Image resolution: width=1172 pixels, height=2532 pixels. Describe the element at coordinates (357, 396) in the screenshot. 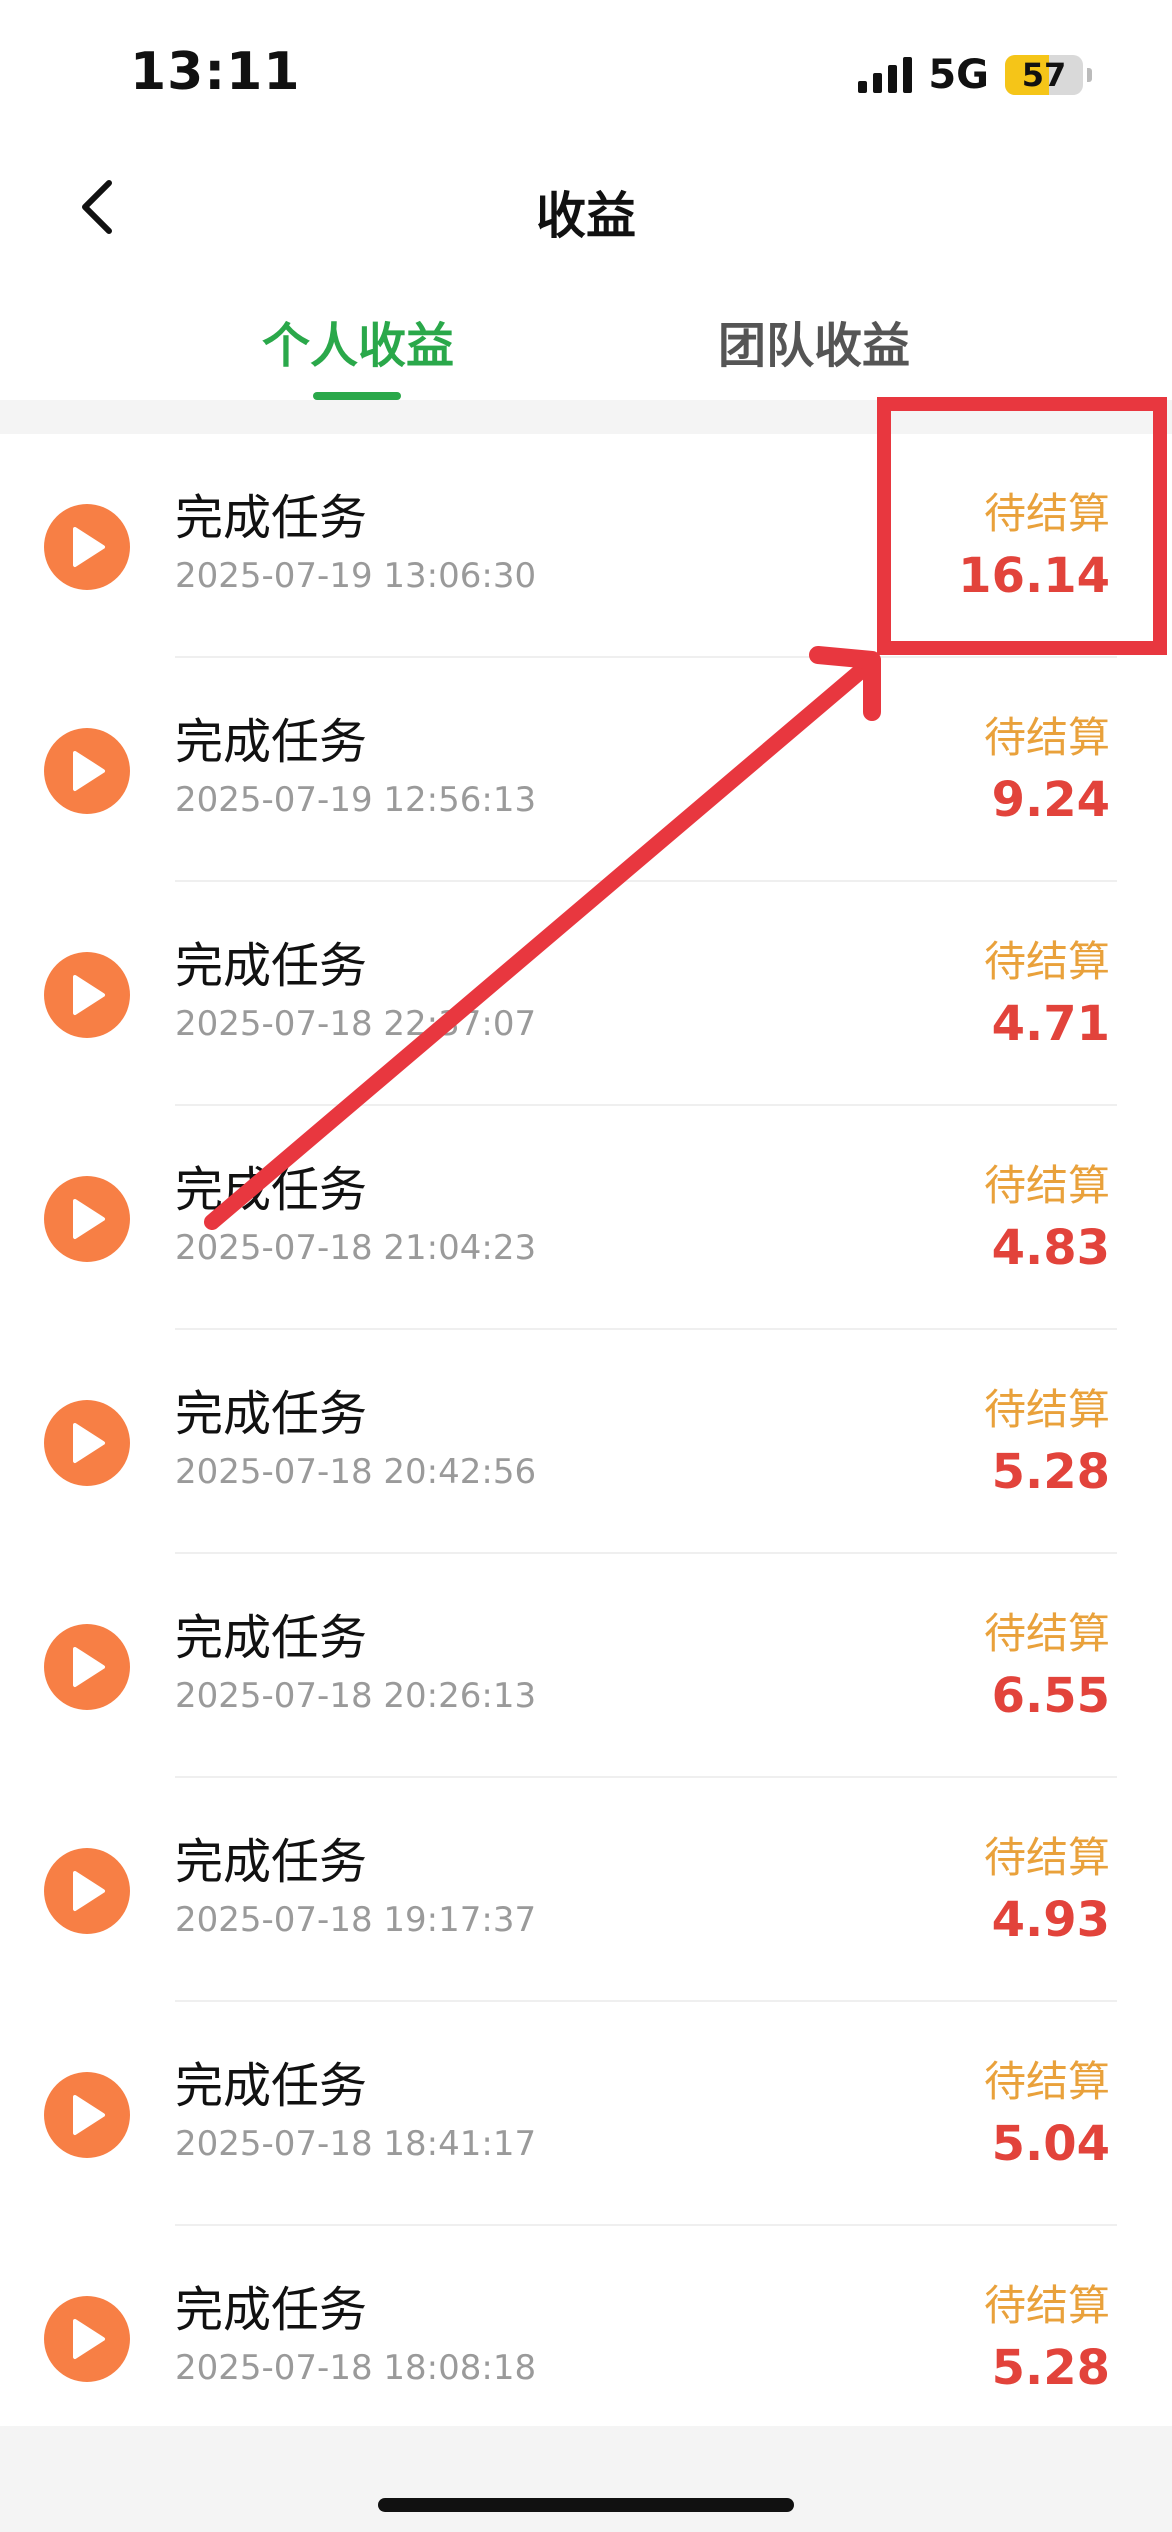

I see `active-tab-indicator` at that location.